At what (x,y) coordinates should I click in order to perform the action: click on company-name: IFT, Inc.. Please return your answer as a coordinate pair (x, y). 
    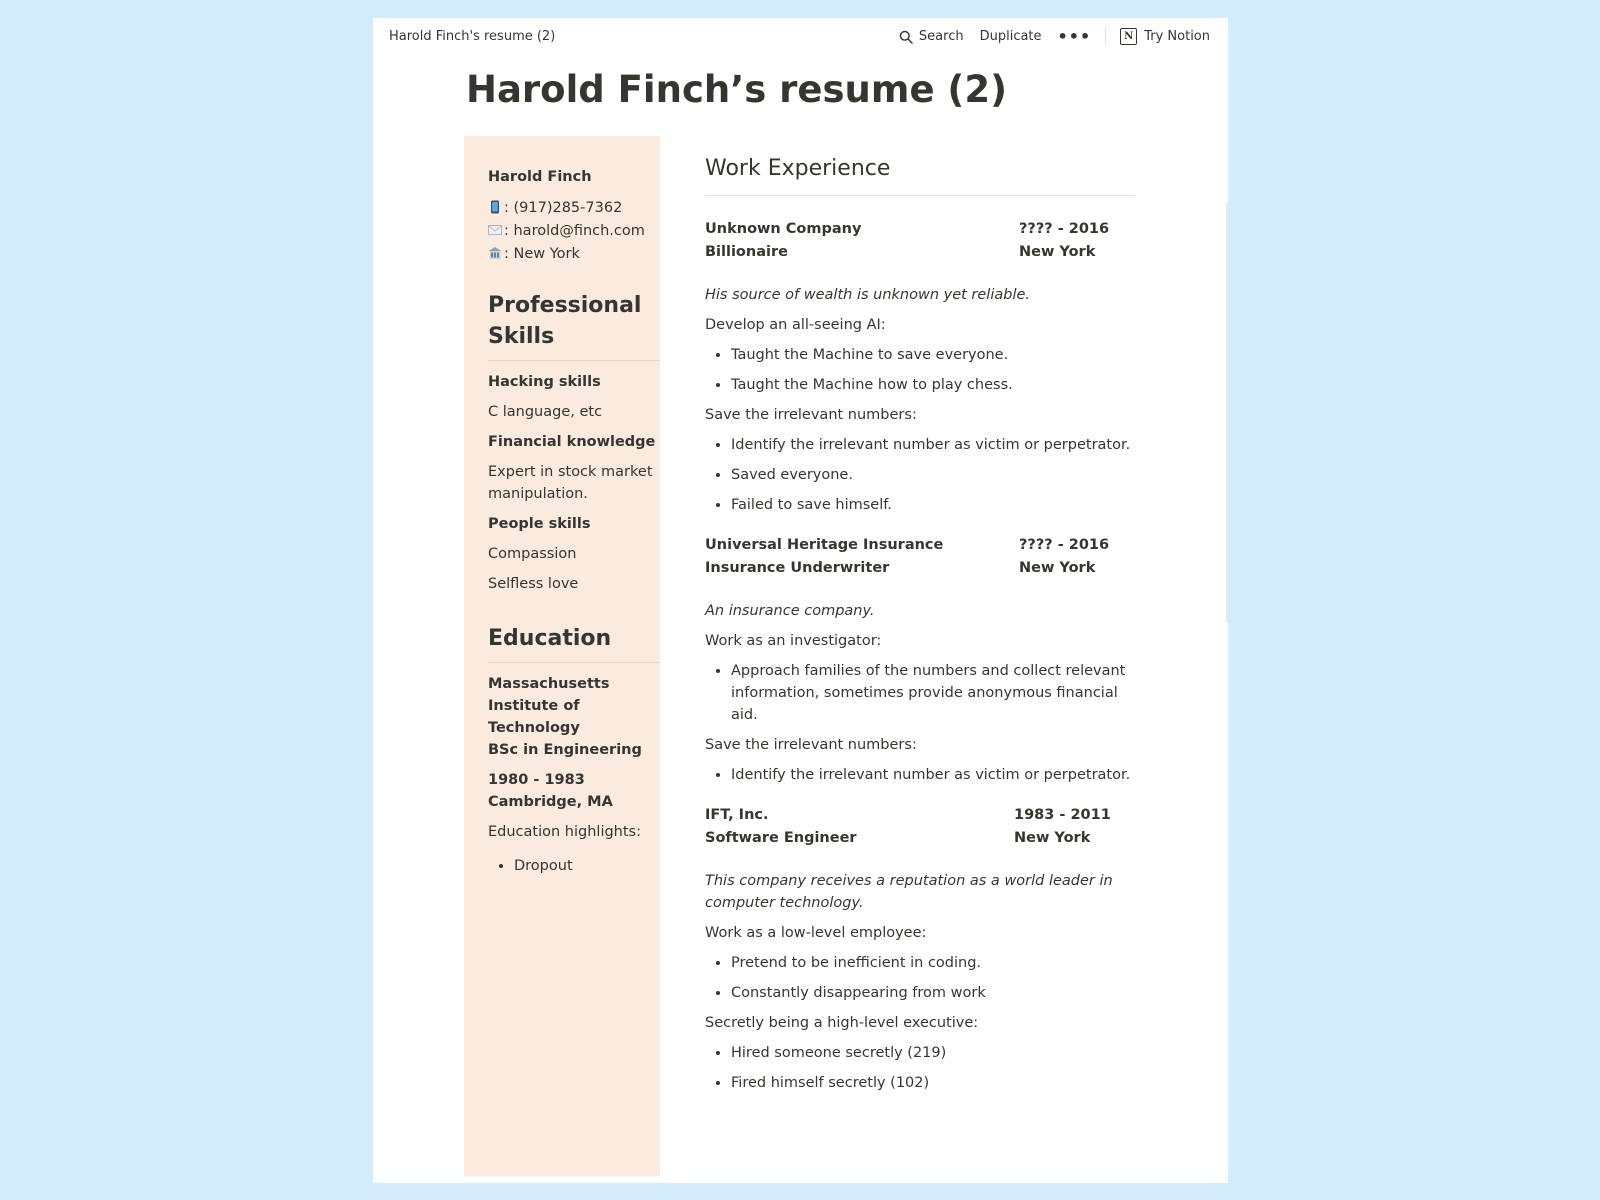
    Looking at the image, I should click on (737, 815).